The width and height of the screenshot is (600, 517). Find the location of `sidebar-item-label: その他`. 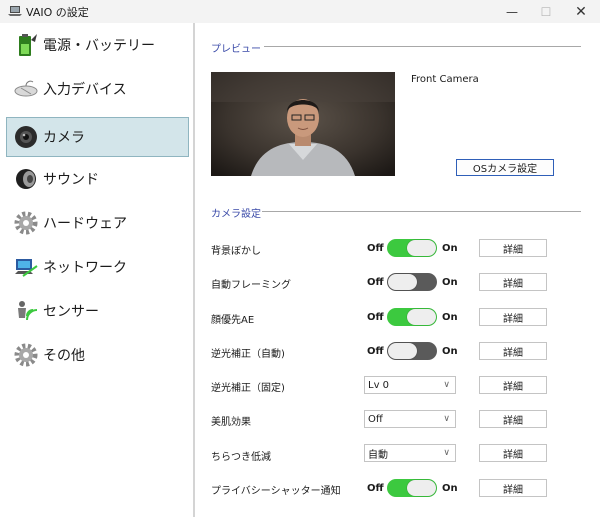

sidebar-item-label: その他 is located at coordinates (64, 356).